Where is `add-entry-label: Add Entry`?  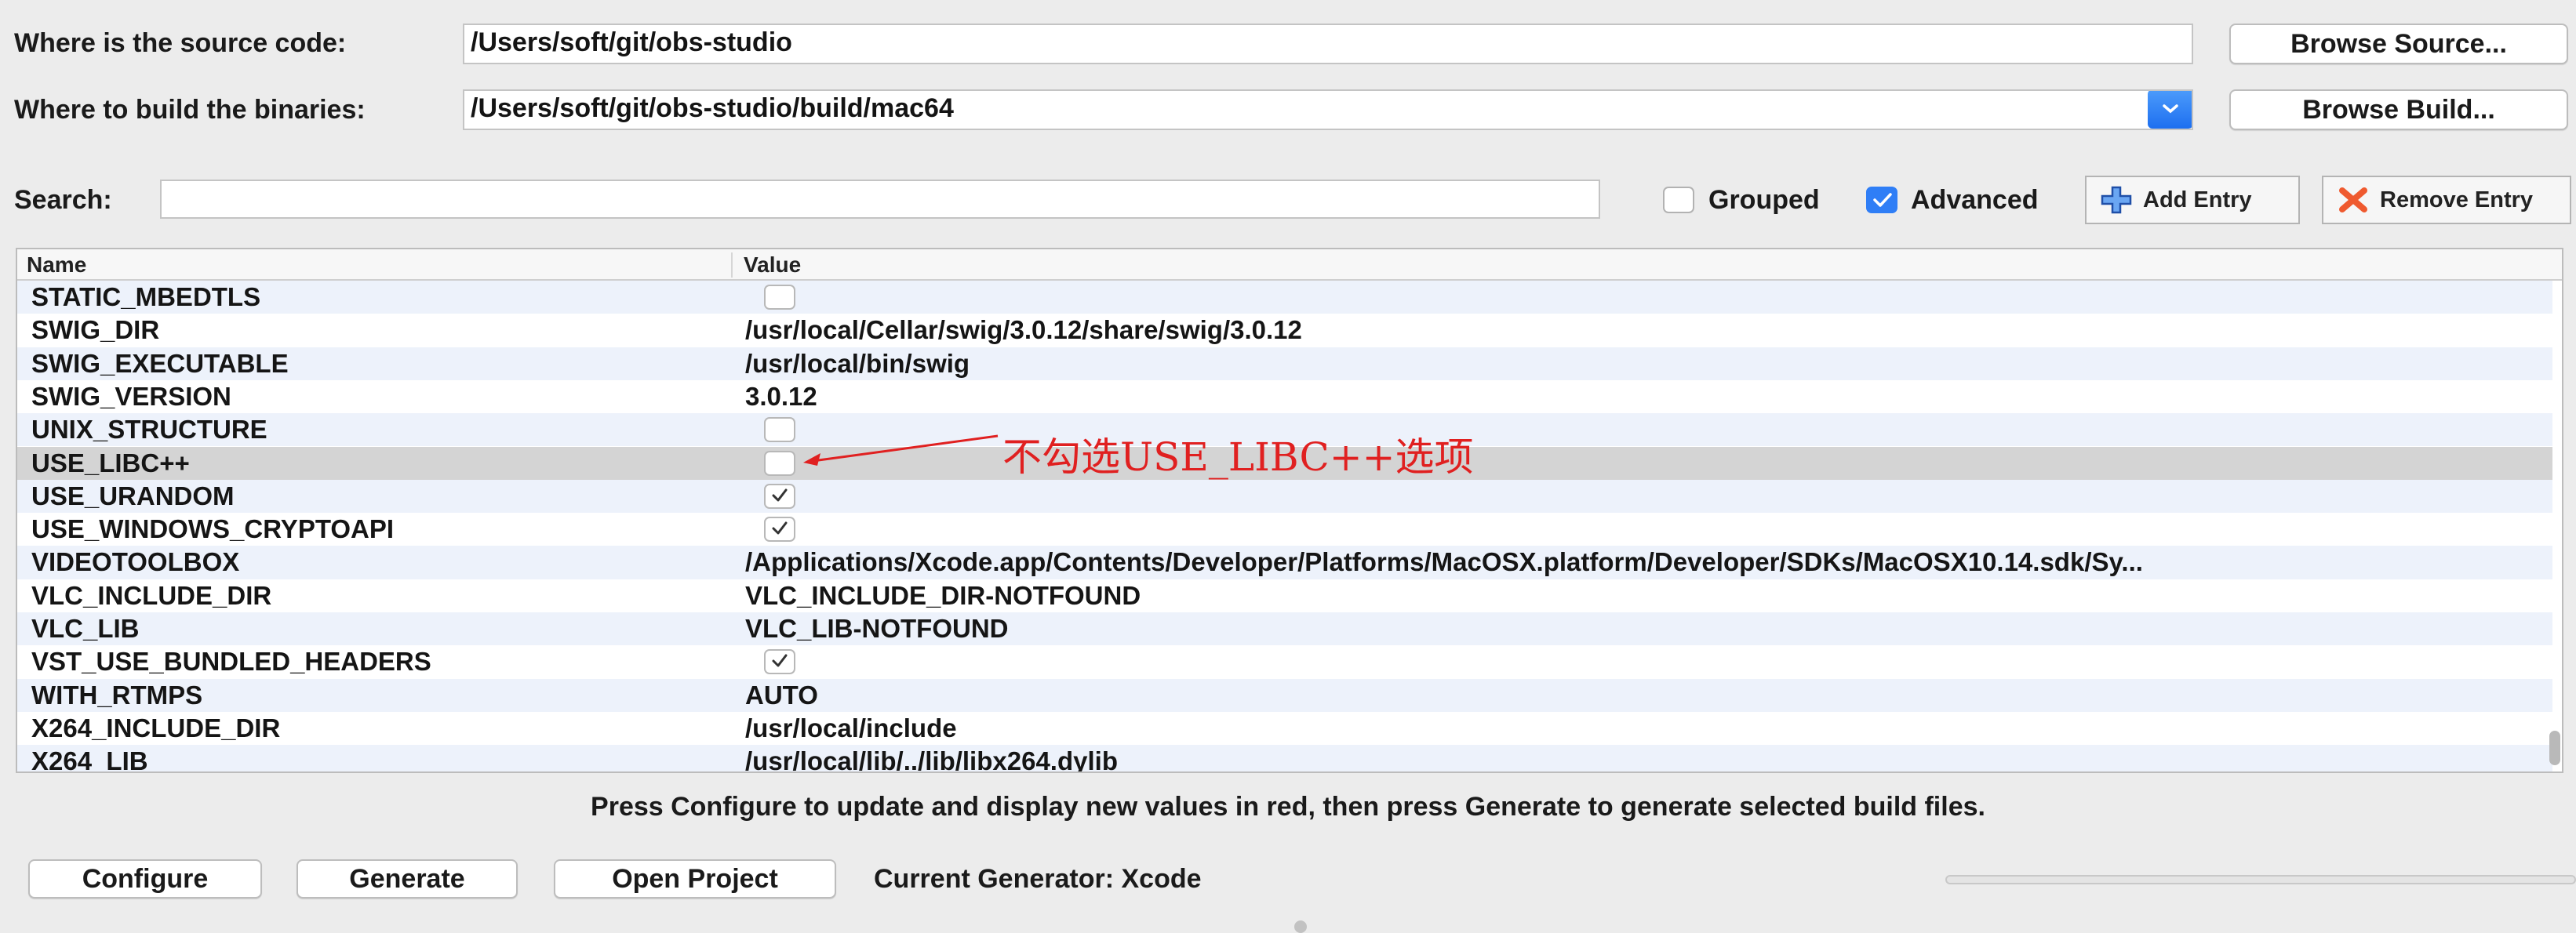
add-entry-label: Add Entry is located at coordinates (2197, 200).